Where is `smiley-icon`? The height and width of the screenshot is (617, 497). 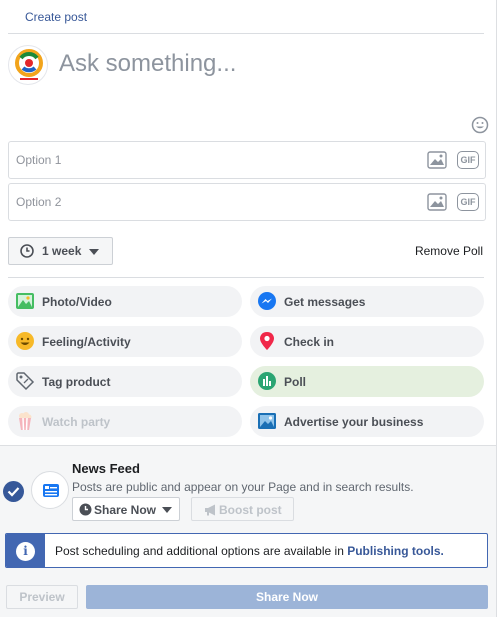
smiley-icon is located at coordinates (25, 341).